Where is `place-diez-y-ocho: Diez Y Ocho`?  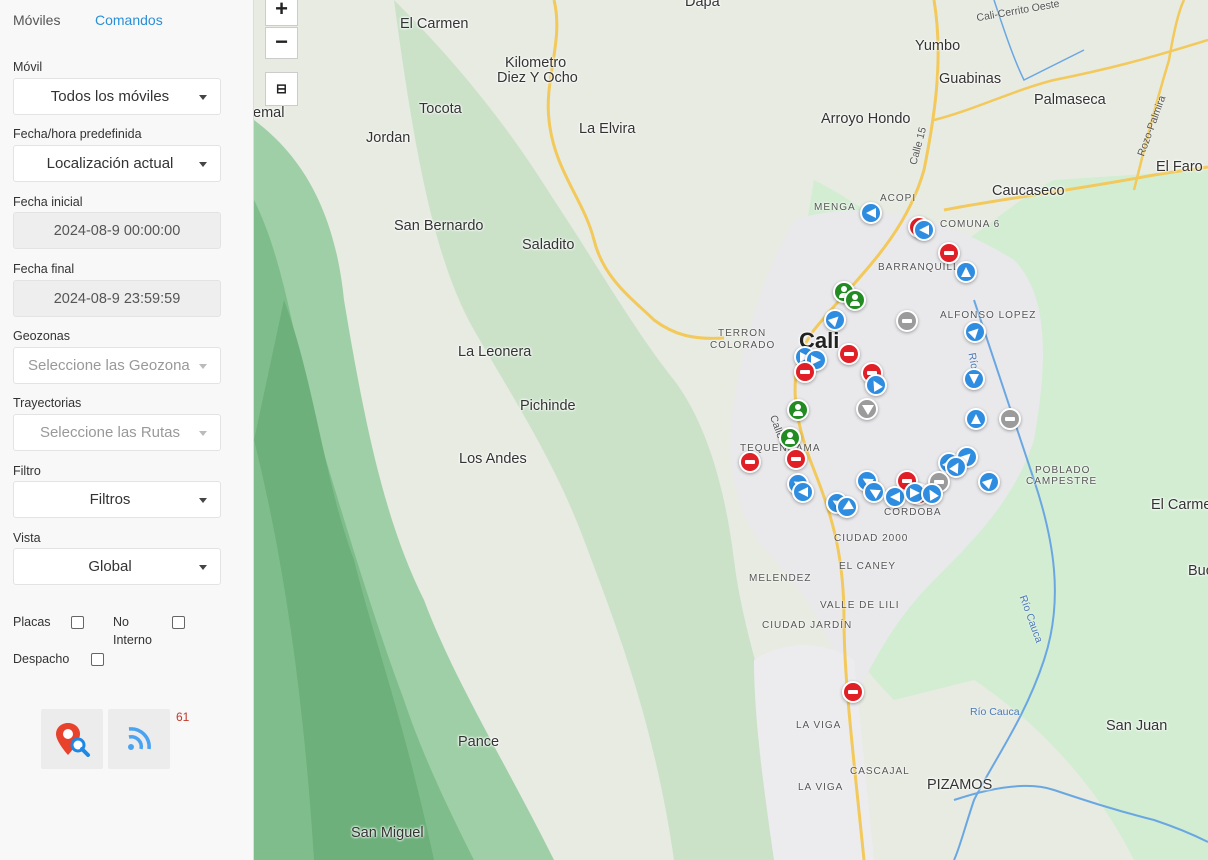
place-diez-y-ocho: Diez Y Ocho is located at coordinates (537, 78).